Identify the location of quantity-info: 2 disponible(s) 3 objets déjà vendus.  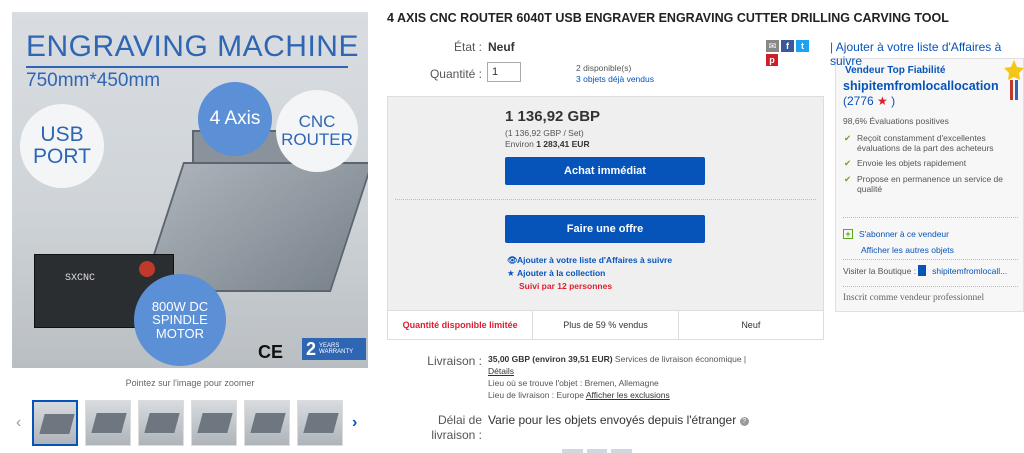
(615, 73).